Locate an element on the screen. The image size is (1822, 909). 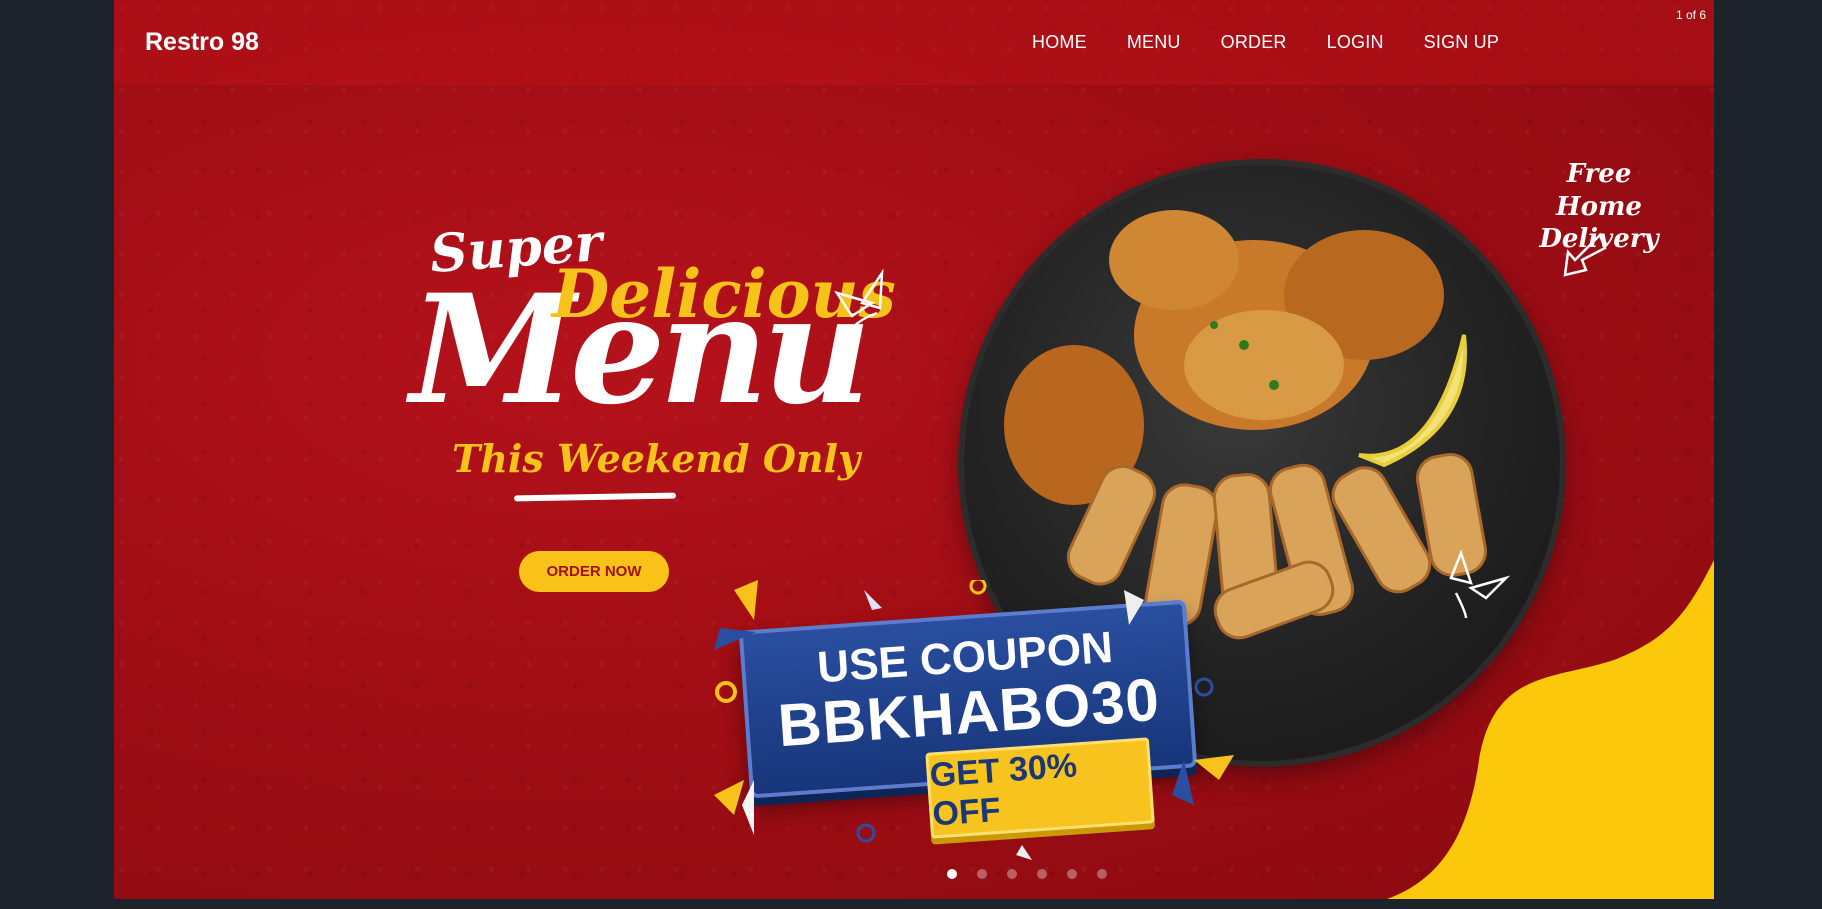
slide-counter: 1 of 6 is located at coordinates (1691, 15).